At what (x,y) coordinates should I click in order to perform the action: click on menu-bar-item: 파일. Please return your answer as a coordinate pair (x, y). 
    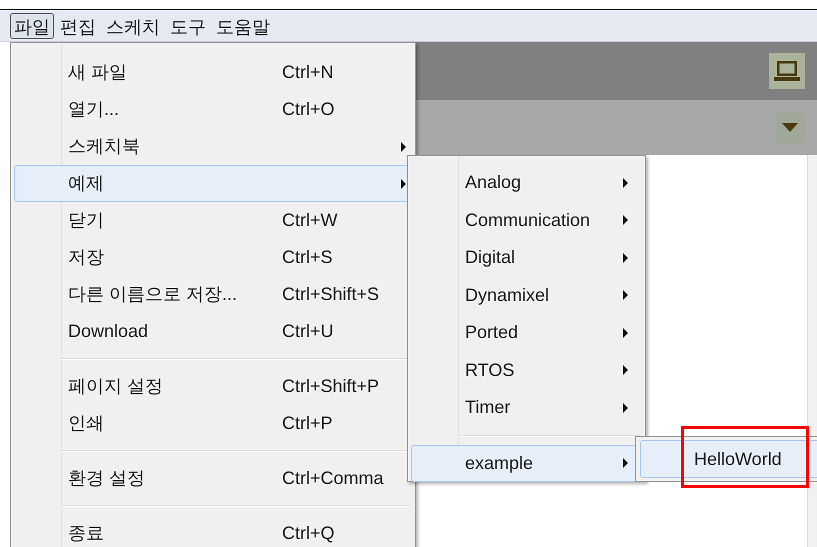
    Looking at the image, I should click on (32, 25).